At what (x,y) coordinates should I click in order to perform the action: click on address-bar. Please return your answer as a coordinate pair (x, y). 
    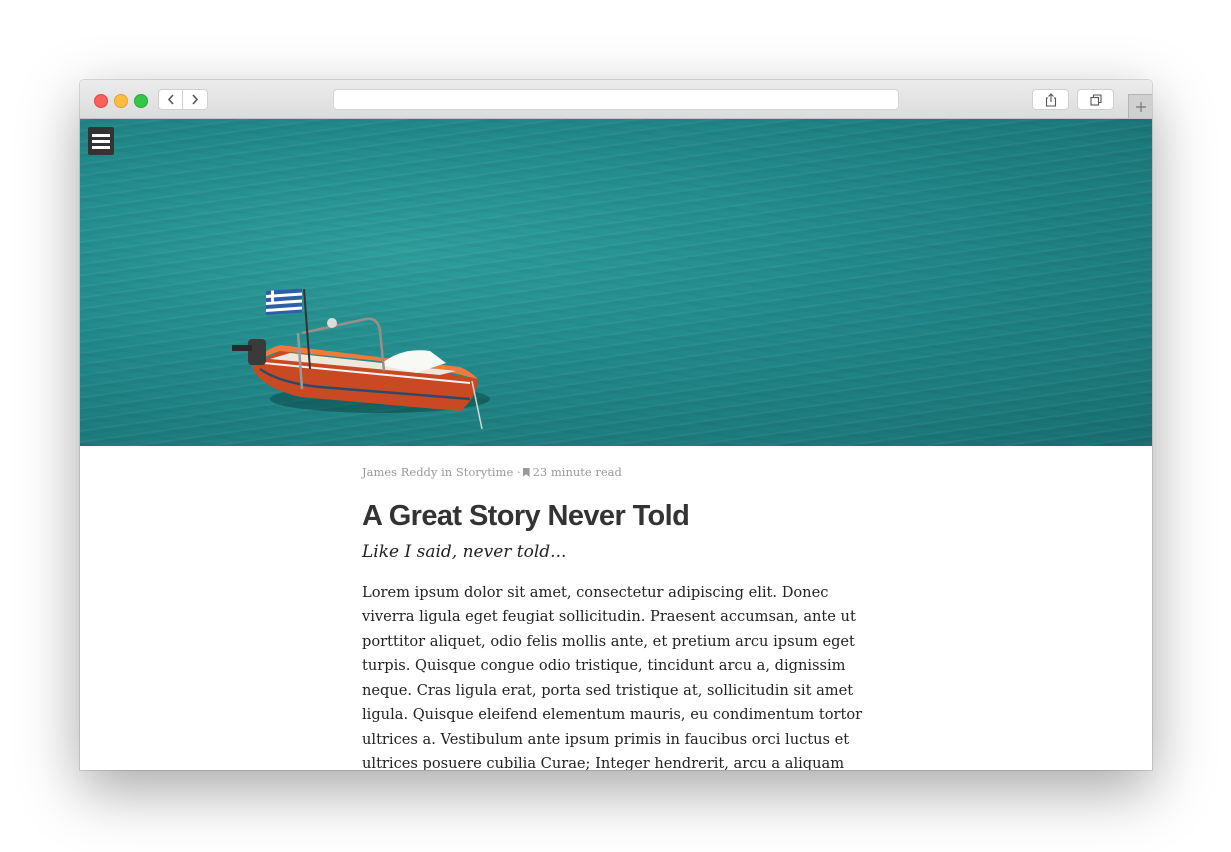
    Looking at the image, I should click on (616, 99).